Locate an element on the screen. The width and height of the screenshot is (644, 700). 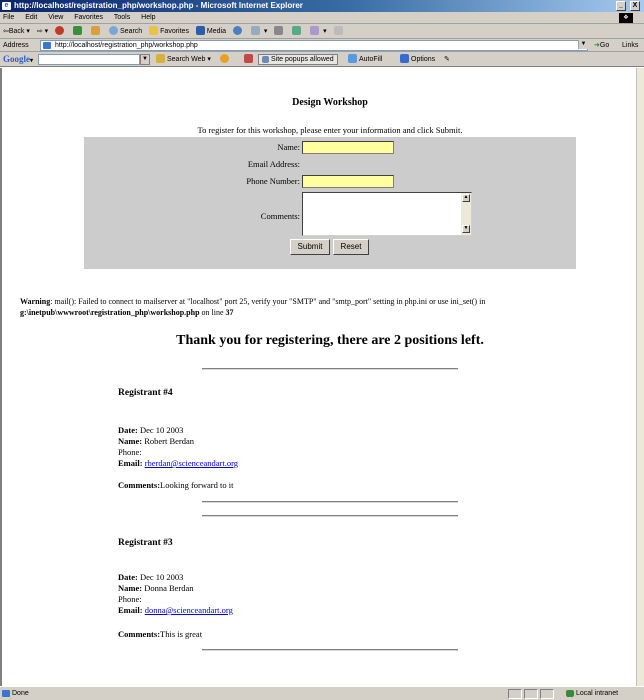
name-field-label: Name: is located at coordinates (130, 588).